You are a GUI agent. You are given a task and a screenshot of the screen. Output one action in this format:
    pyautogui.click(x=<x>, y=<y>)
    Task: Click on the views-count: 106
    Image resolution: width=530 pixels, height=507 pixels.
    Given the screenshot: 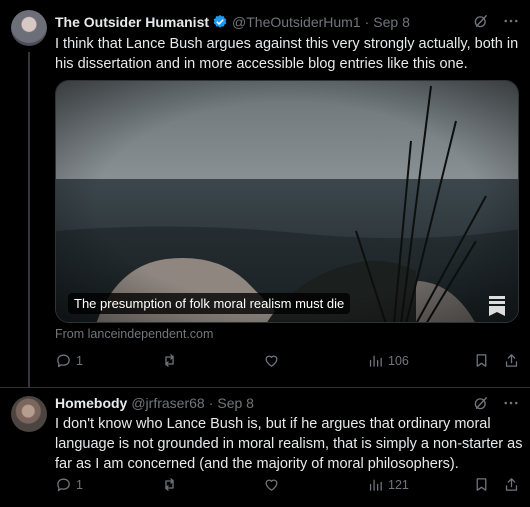 What is the action you would take?
    pyautogui.click(x=398, y=360)
    